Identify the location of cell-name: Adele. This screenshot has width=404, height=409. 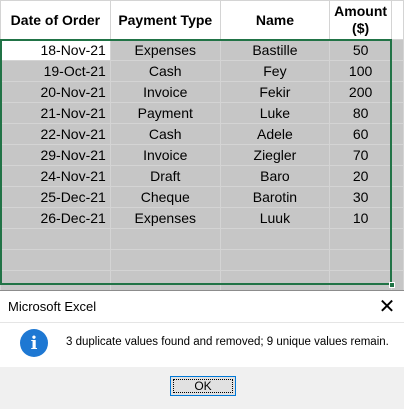
(275, 134).